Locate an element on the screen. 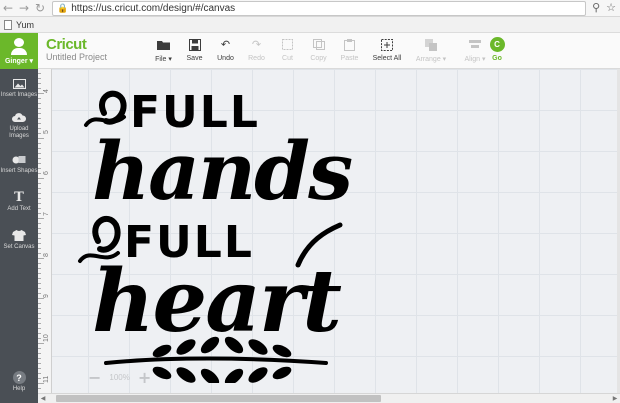 The width and height of the screenshot is (620, 403). sidebar-item-upload-images: Upload Images is located at coordinates (19, 126).